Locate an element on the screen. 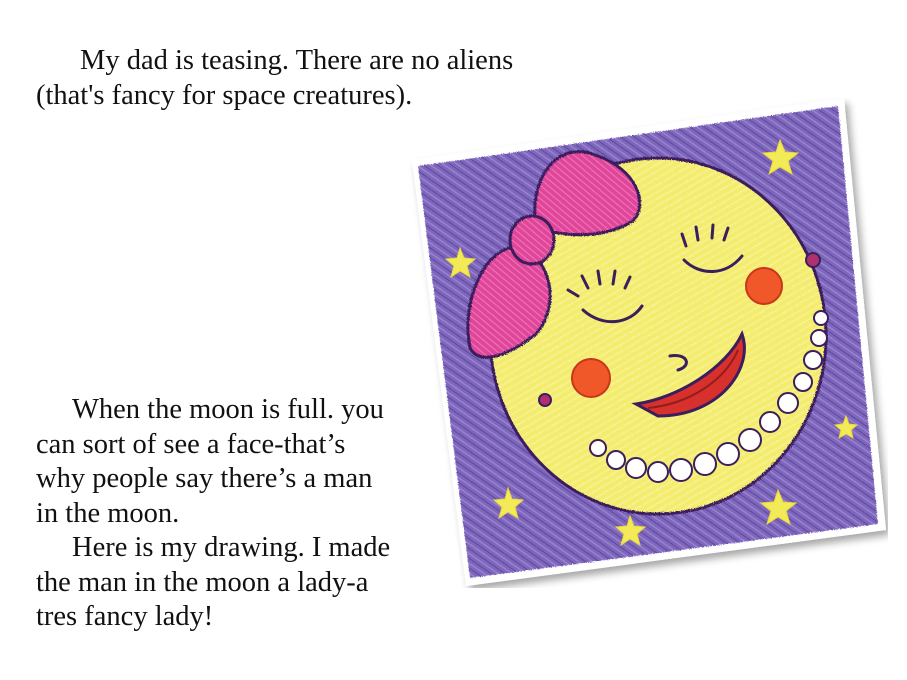 This screenshot has width=907, height=680. text-line: When the moon is full. you is located at coordinates (228, 409).